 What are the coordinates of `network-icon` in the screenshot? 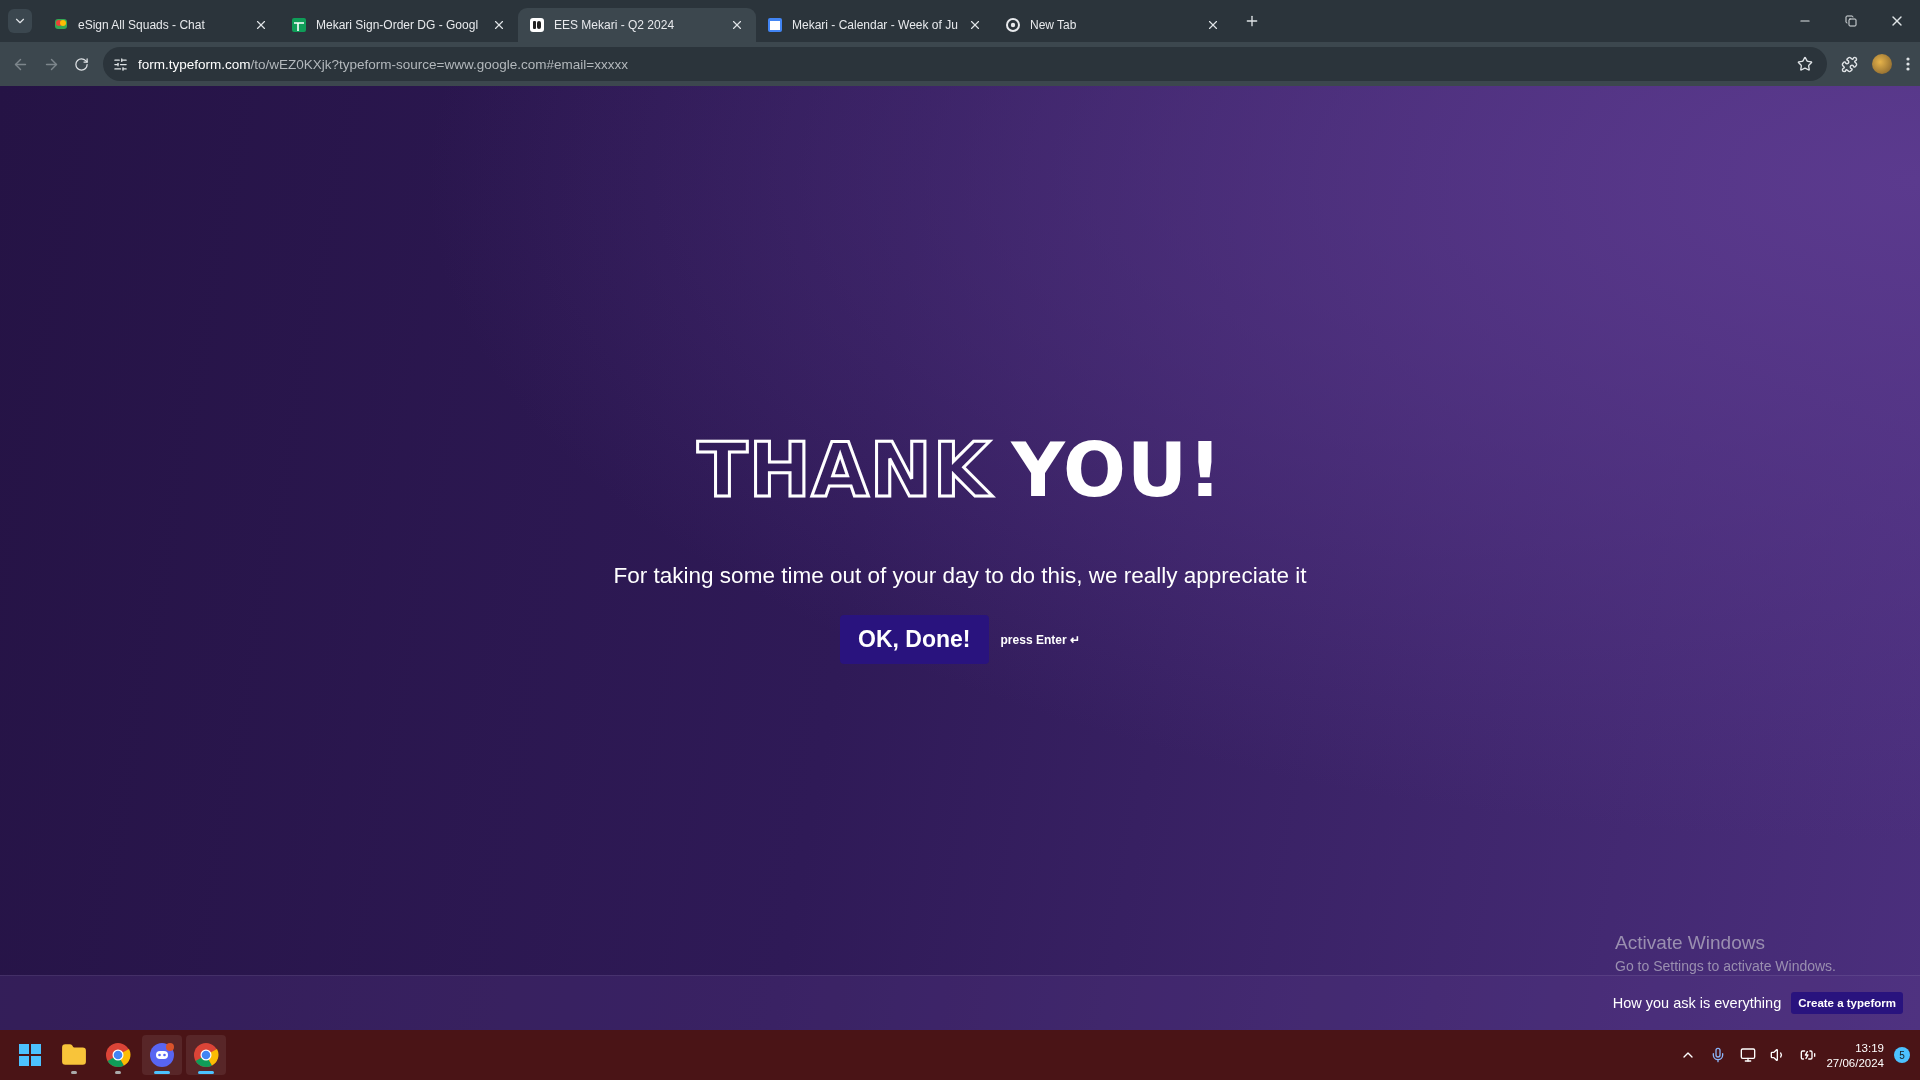 It's located at (1748, 1055).